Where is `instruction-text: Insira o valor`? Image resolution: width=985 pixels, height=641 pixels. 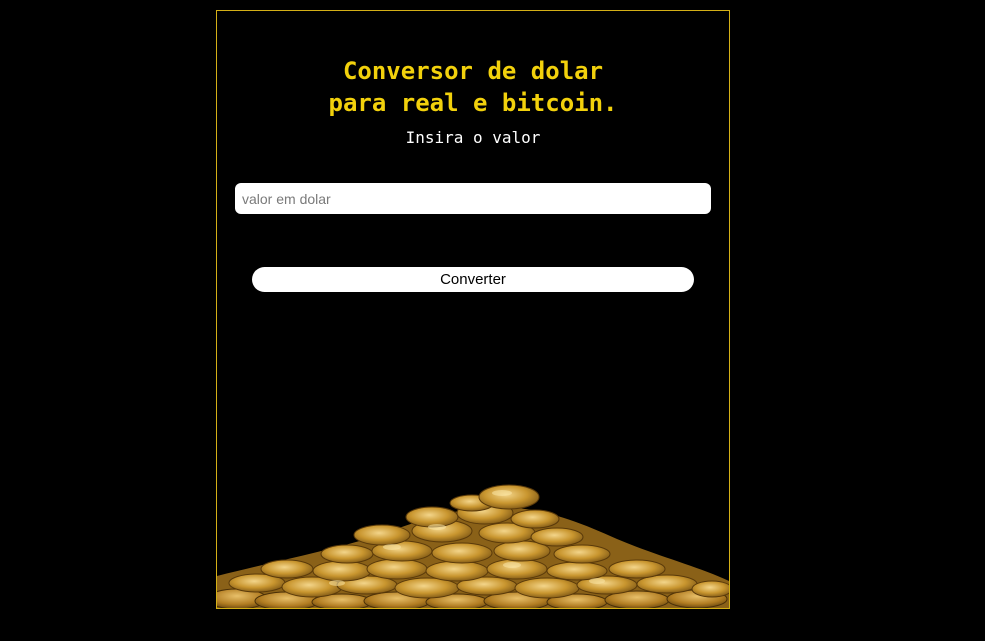 instruction-text: Insira o valor is located at coordinates (473, 137).